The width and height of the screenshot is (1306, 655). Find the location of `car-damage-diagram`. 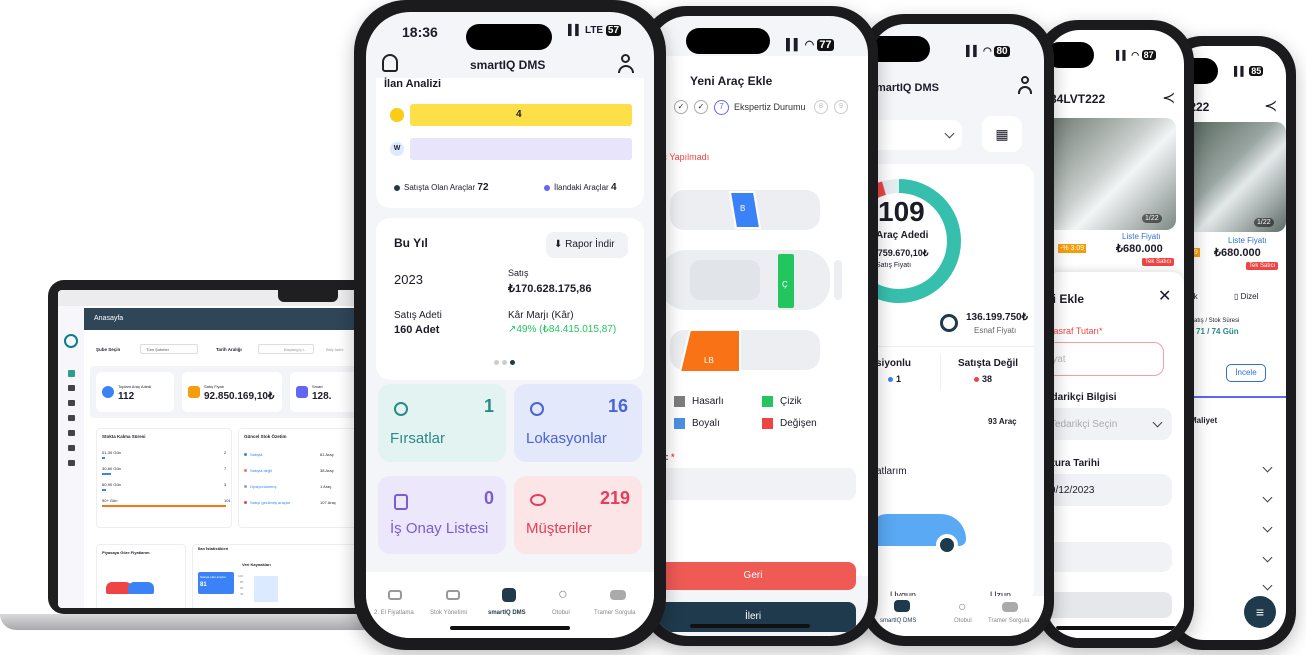

car-damage-diagram is located at coordinates (759, 280).